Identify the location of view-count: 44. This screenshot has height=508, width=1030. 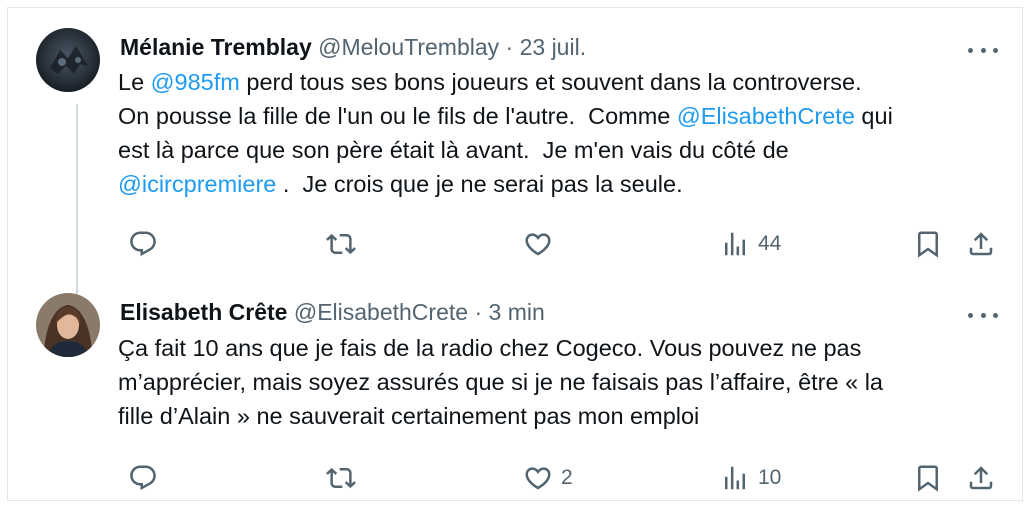
(770, 243).